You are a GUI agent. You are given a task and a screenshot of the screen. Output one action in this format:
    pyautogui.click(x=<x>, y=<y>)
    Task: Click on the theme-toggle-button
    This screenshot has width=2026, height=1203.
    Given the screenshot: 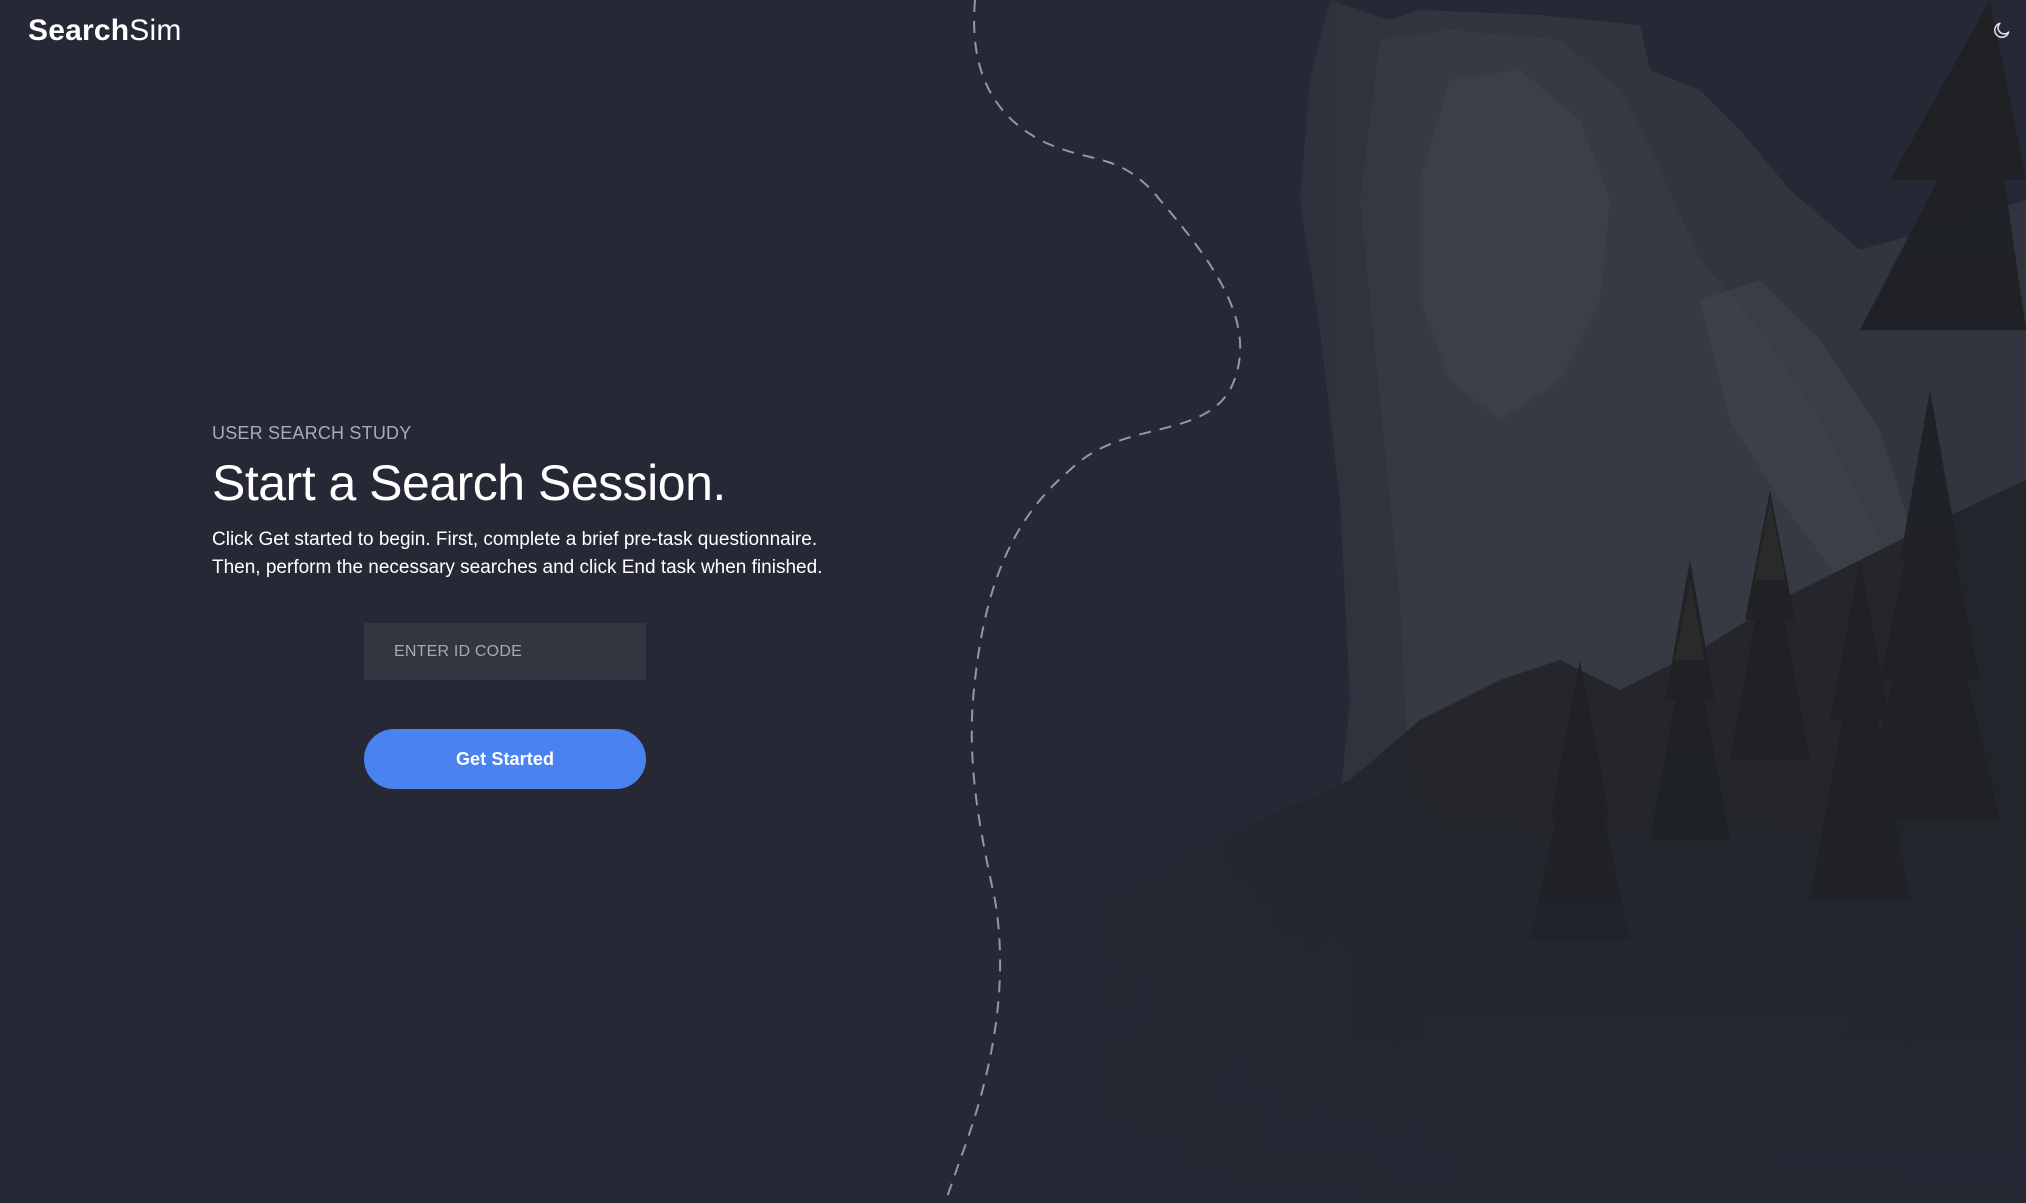 What is the action you would take?
    pyautogui.click(x=2002, y=30)
    